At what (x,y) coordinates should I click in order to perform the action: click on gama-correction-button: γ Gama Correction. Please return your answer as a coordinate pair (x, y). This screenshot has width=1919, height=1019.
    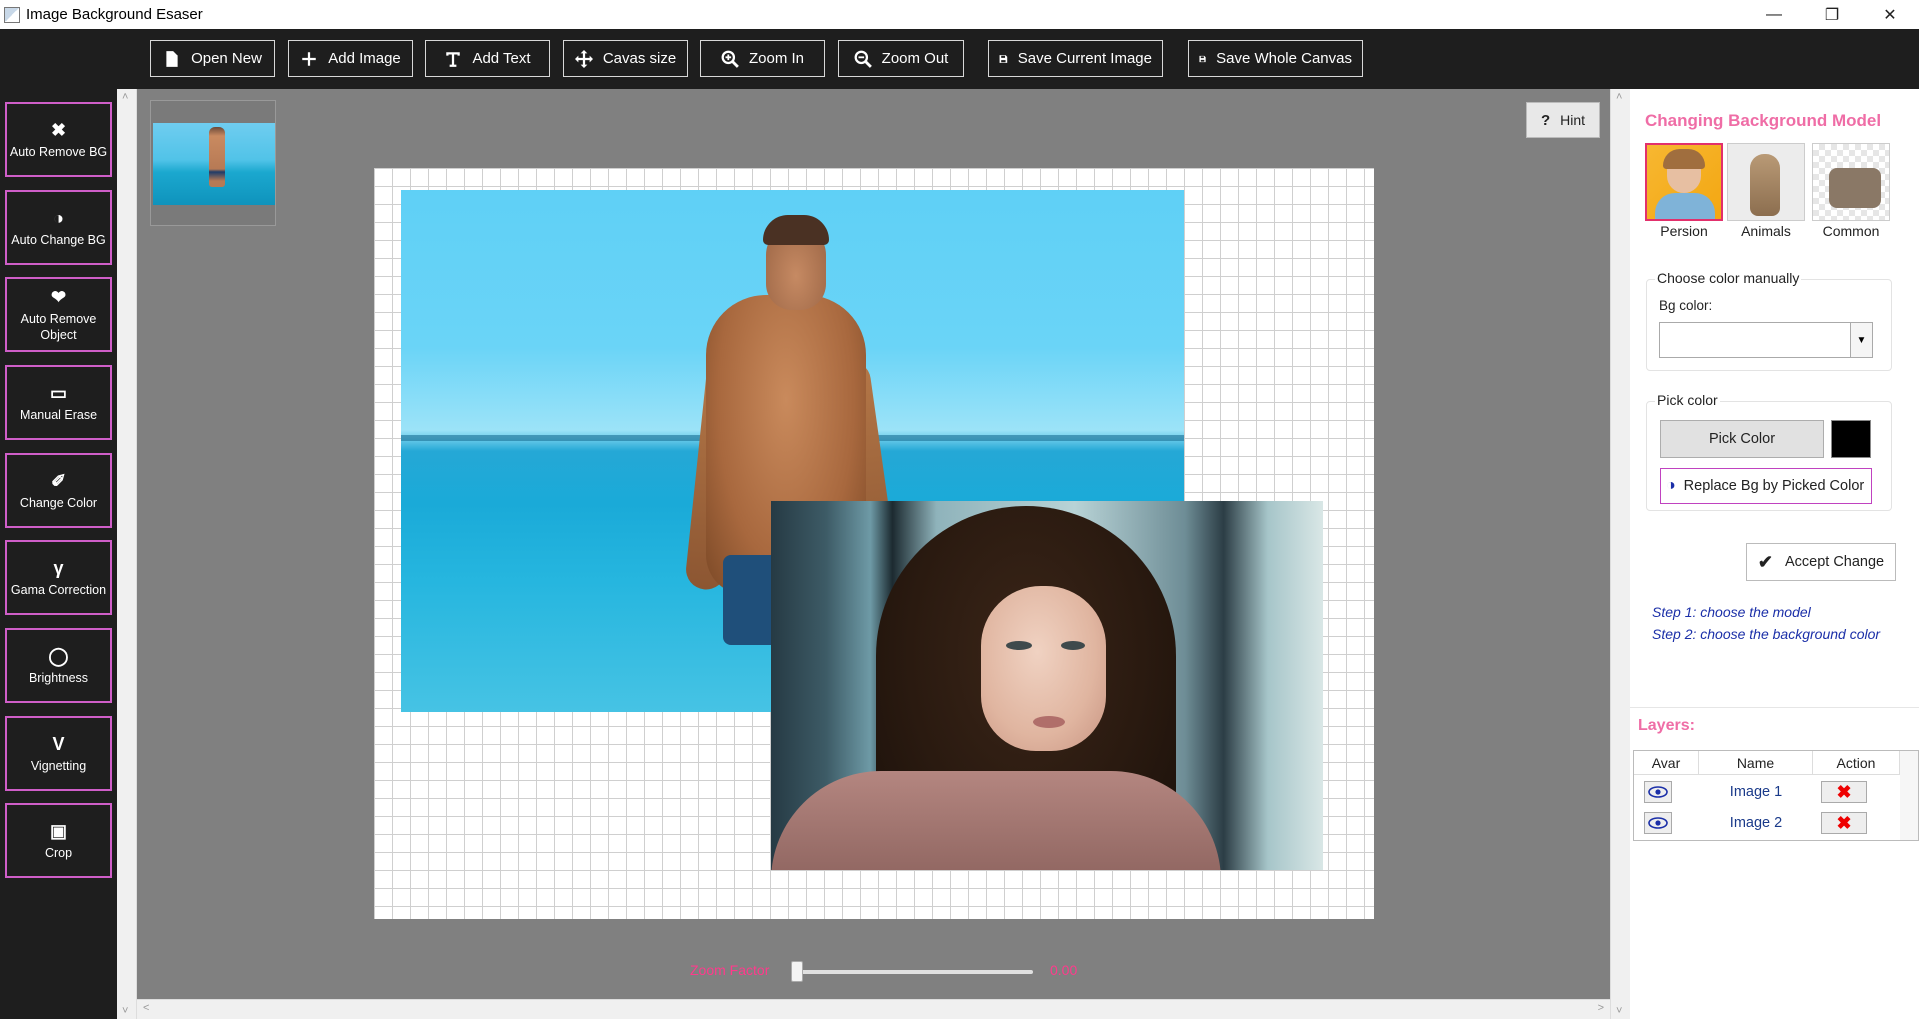
    Looking at the image, I should click on (58, 577).